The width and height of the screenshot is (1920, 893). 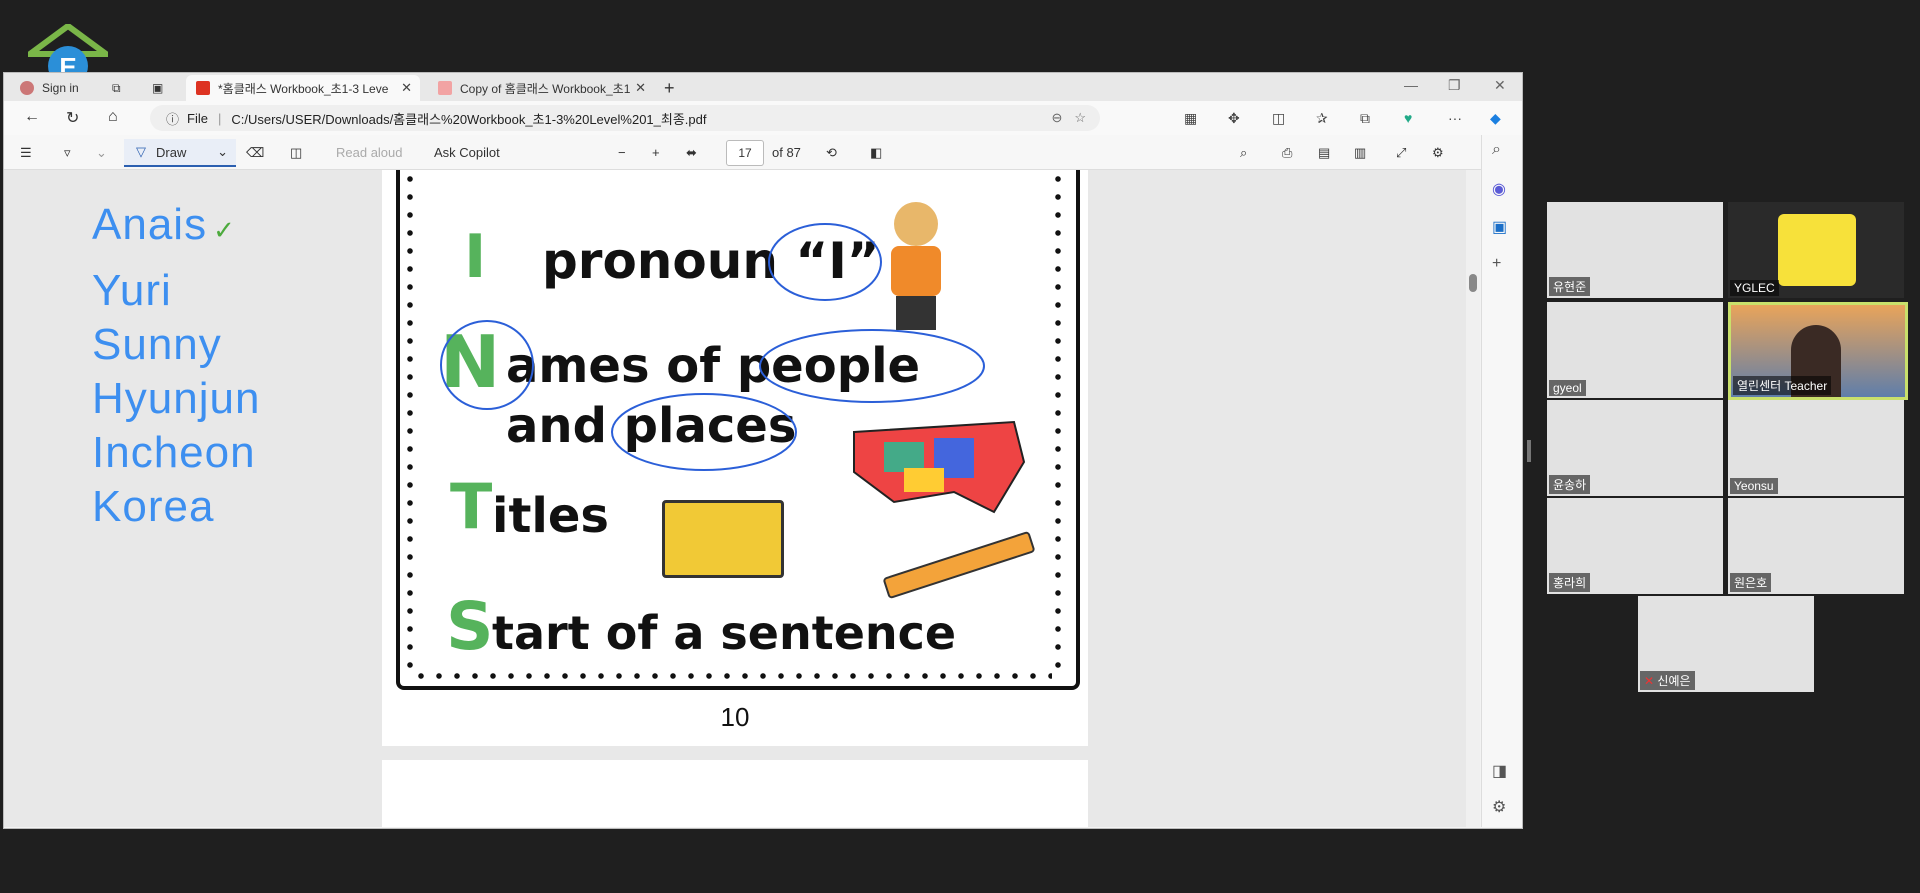 What do you see at coordinates (1635, 350) in the screenshot?
I see `participant-tile: gyeol` at bounding box center [1635, 350].